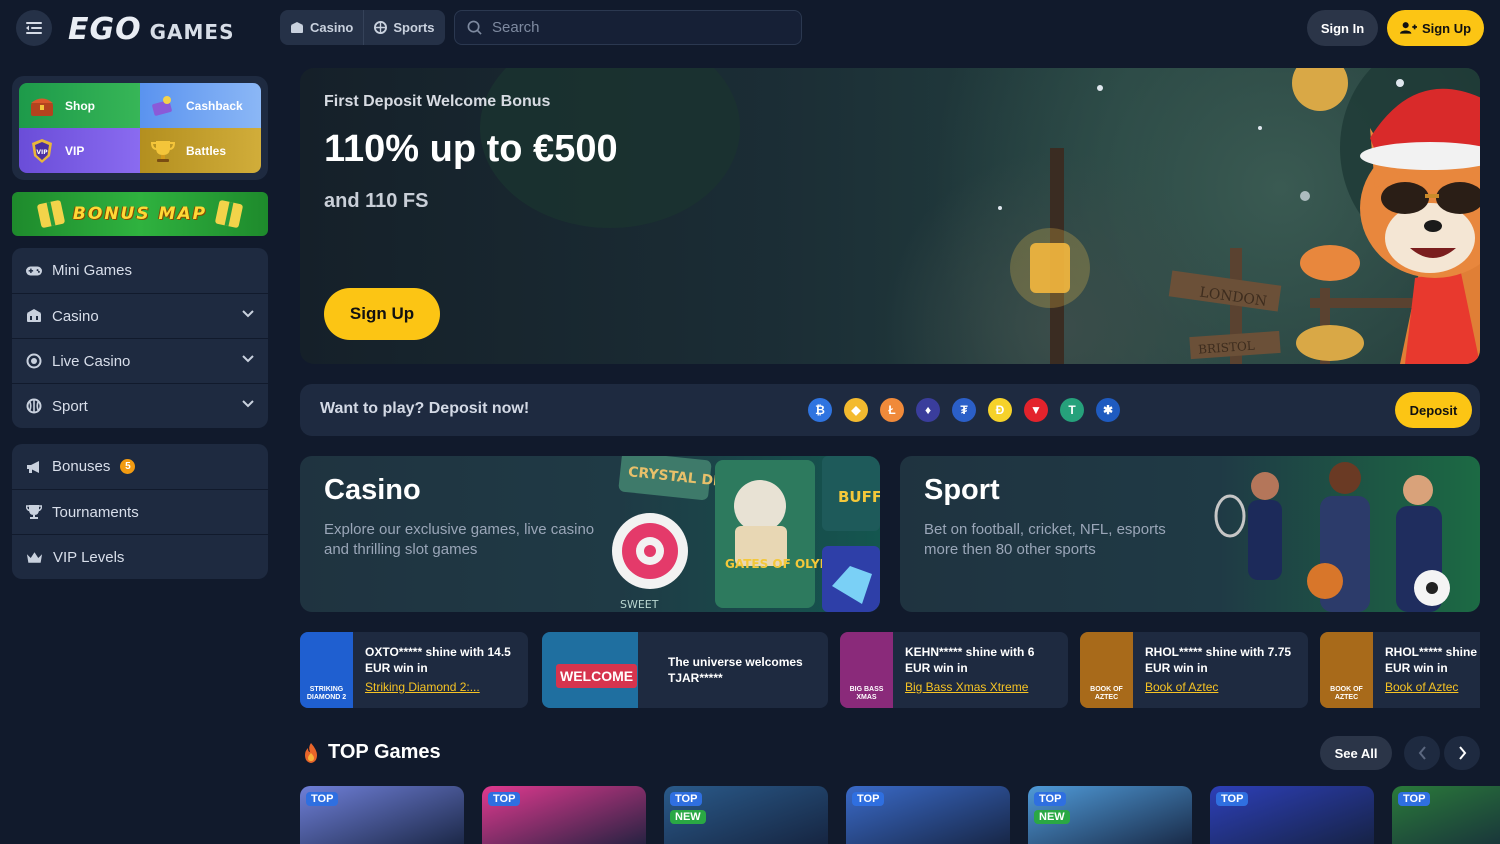 The height and width of the screenshot is (844, 1500). What do you see at coordinates (438, 660) in the screenshot?
I see `win-text: OXTO***** shine with 14.5 EUR win in` at bounding box center [438, 660].